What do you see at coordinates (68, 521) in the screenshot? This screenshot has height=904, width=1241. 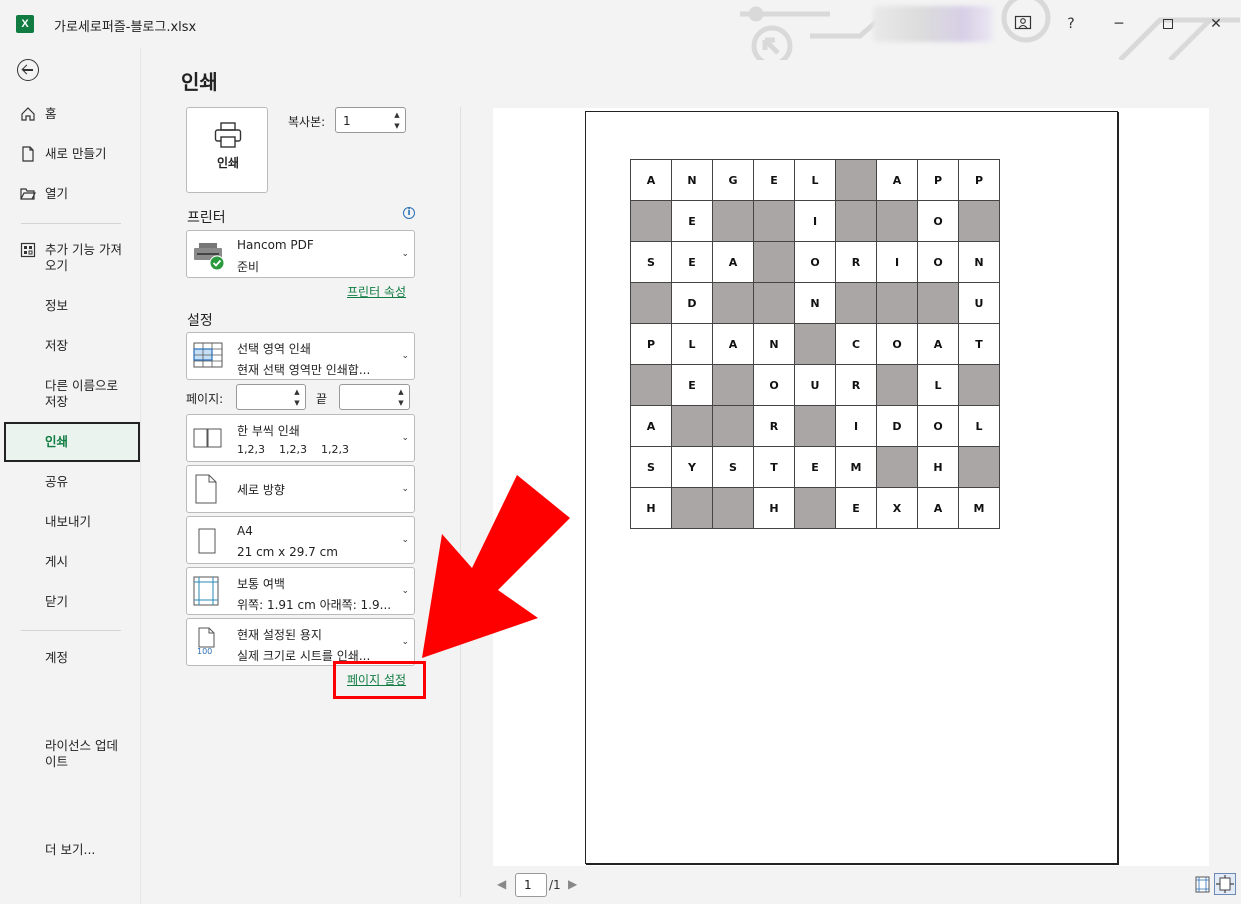 I see `nav-export-label: 내보내기` at bounding box center [68, 521].